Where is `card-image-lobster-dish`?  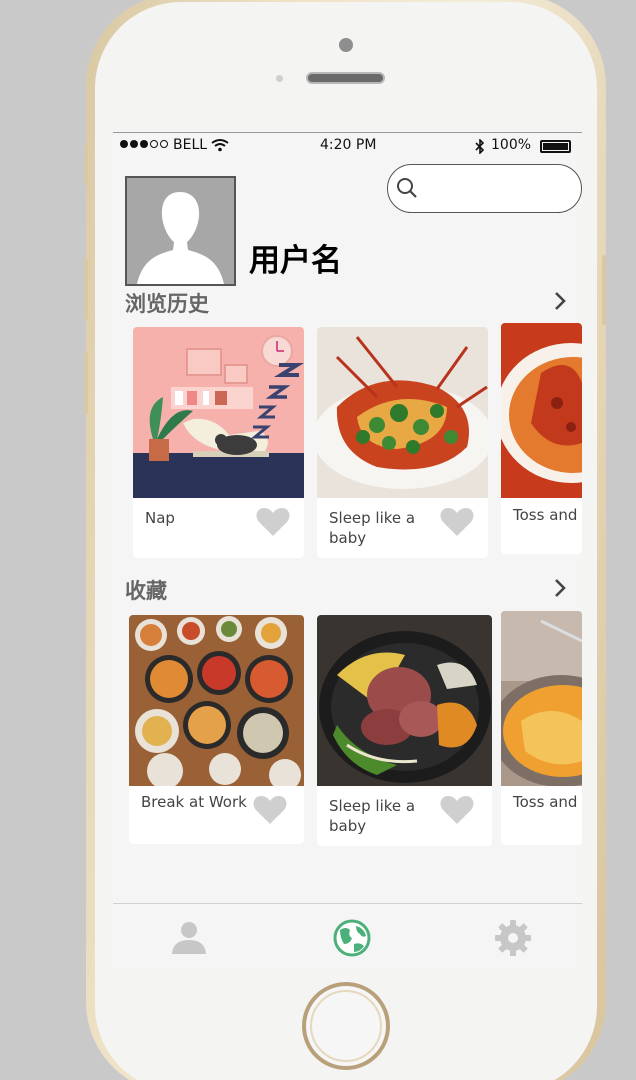 card-image-lobster-dish is located at coordinates (402, 412).